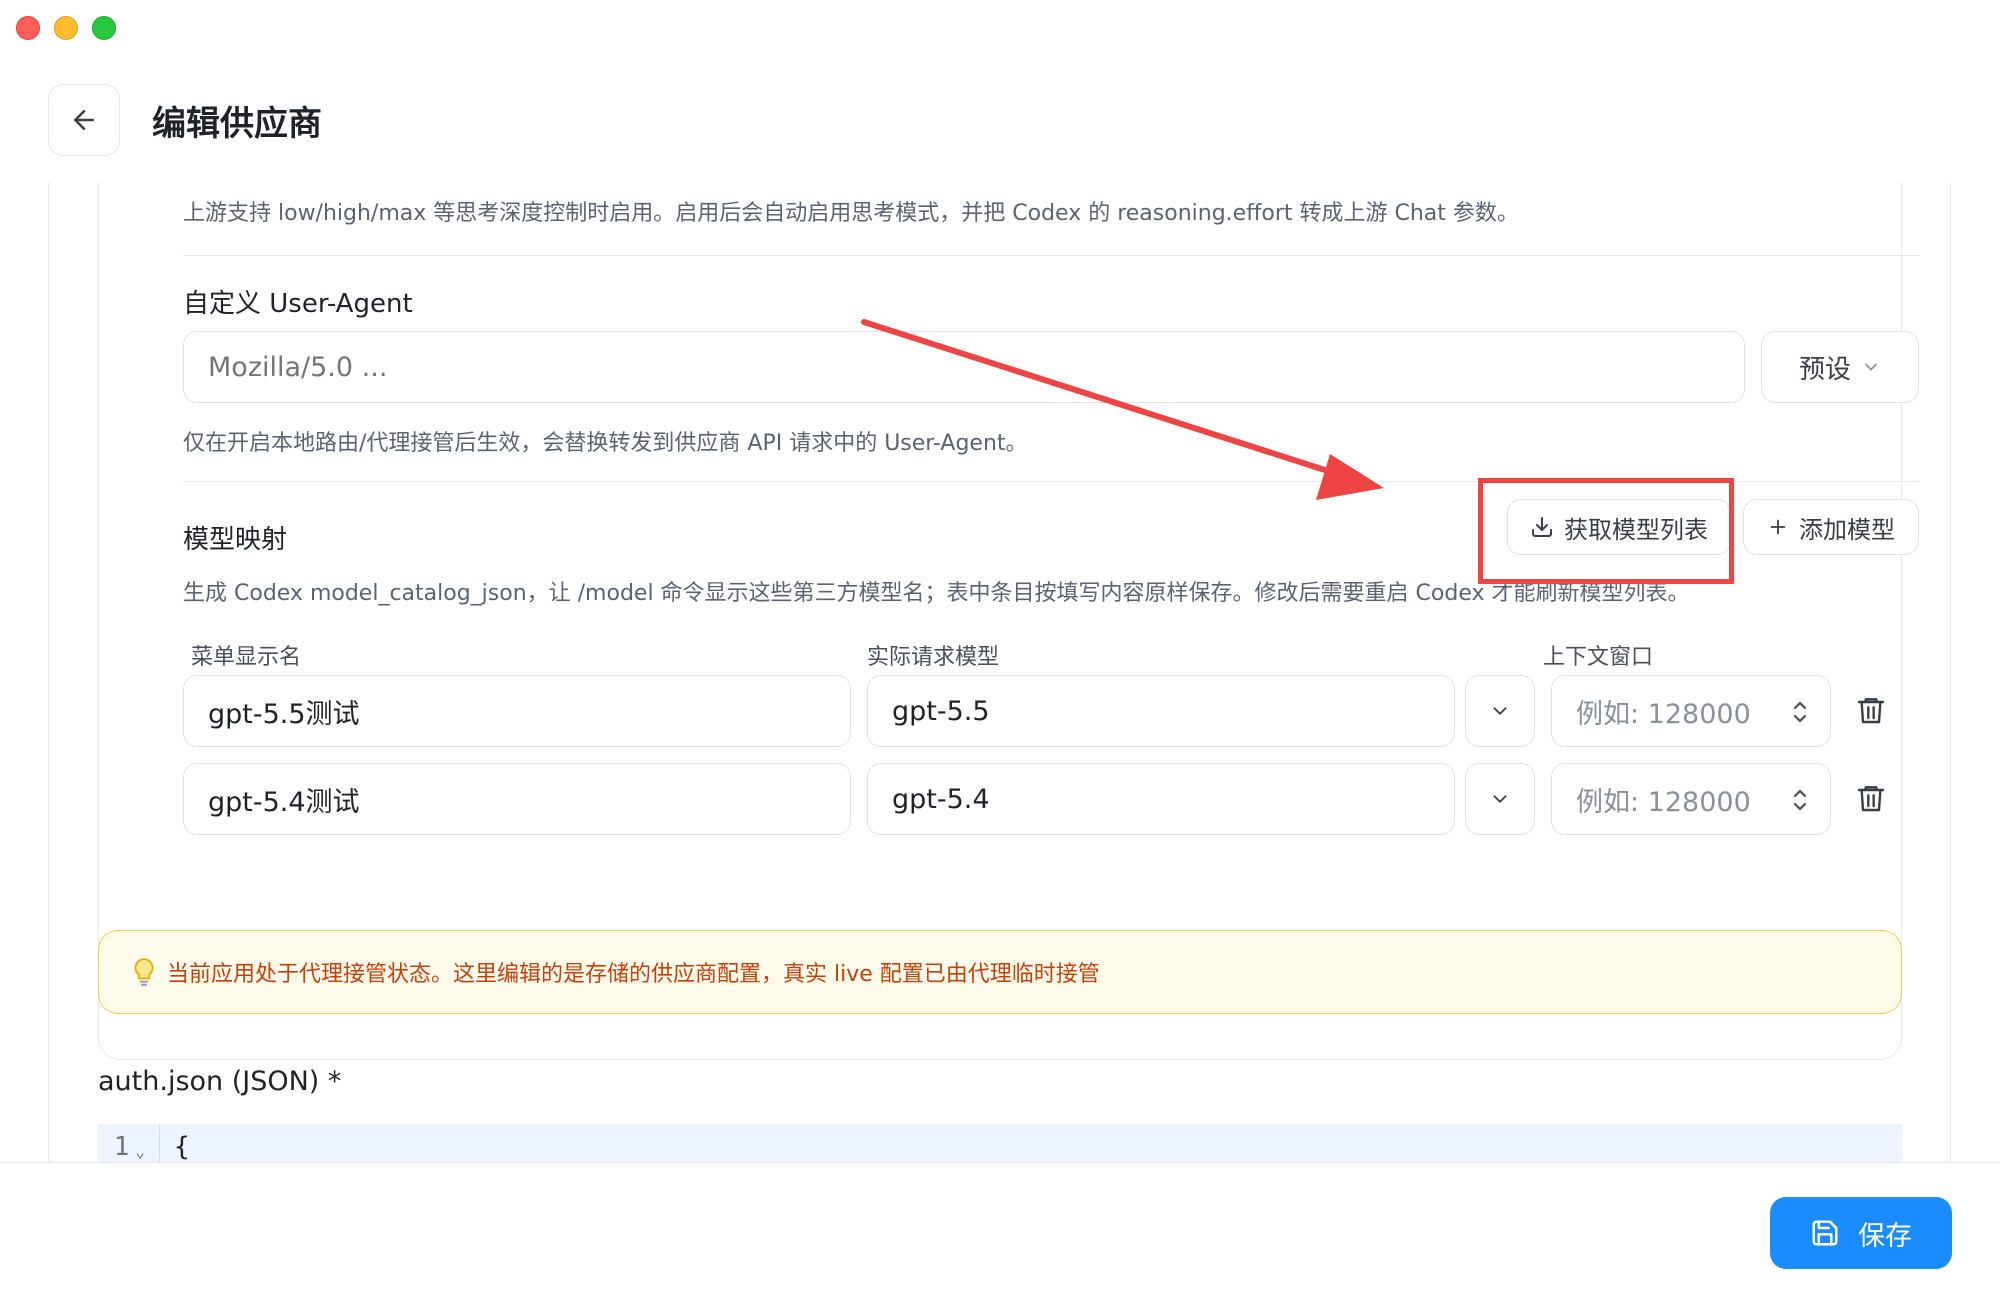  What do you see at coordinates (220, 1081) in the screenshot?
I see `auth-json-label: auth.json (JSON) *` at bounding box center [220, 1081].